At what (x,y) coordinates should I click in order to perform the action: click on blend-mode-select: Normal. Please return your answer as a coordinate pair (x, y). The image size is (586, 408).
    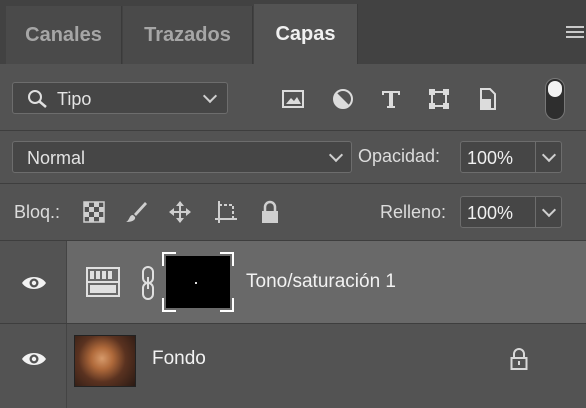
    Looking at the image, I should click on (182, 157).